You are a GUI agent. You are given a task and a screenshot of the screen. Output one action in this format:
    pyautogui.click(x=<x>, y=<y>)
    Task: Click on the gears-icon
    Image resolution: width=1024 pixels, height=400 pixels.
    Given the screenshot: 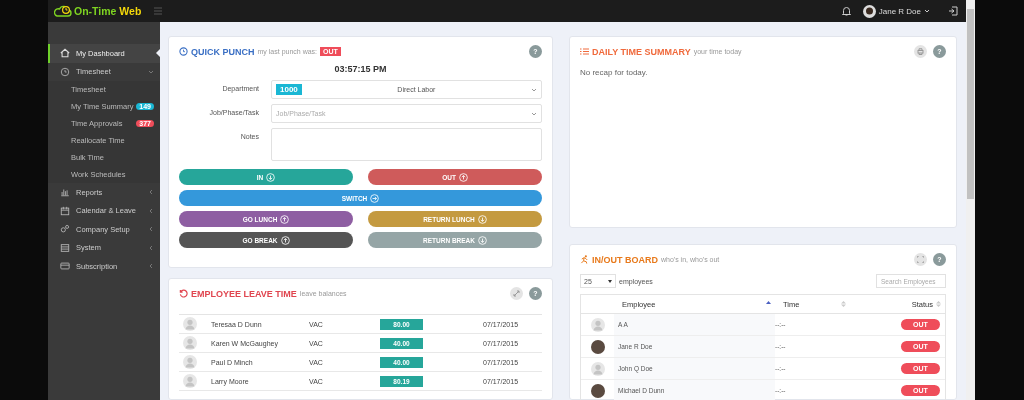 What is the action you would take?
    pyautogui.click(x=65, y=229)
    